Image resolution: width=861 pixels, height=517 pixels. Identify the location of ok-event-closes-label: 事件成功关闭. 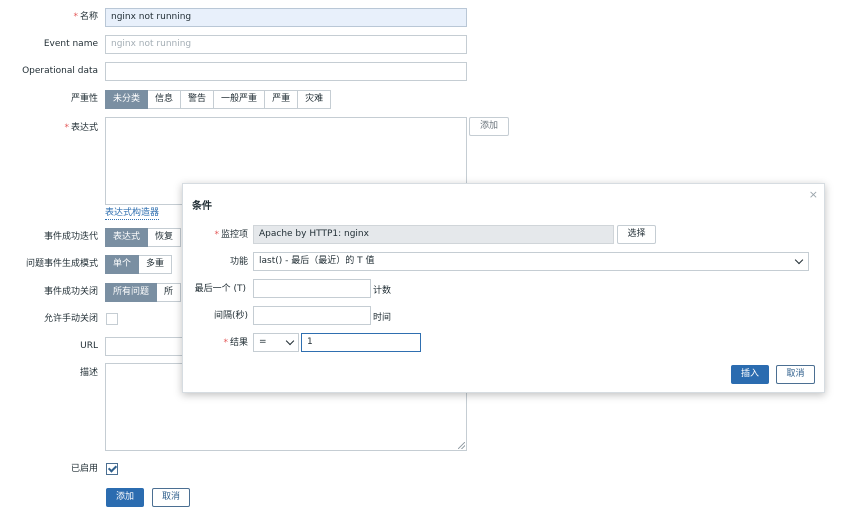
(70, 292).